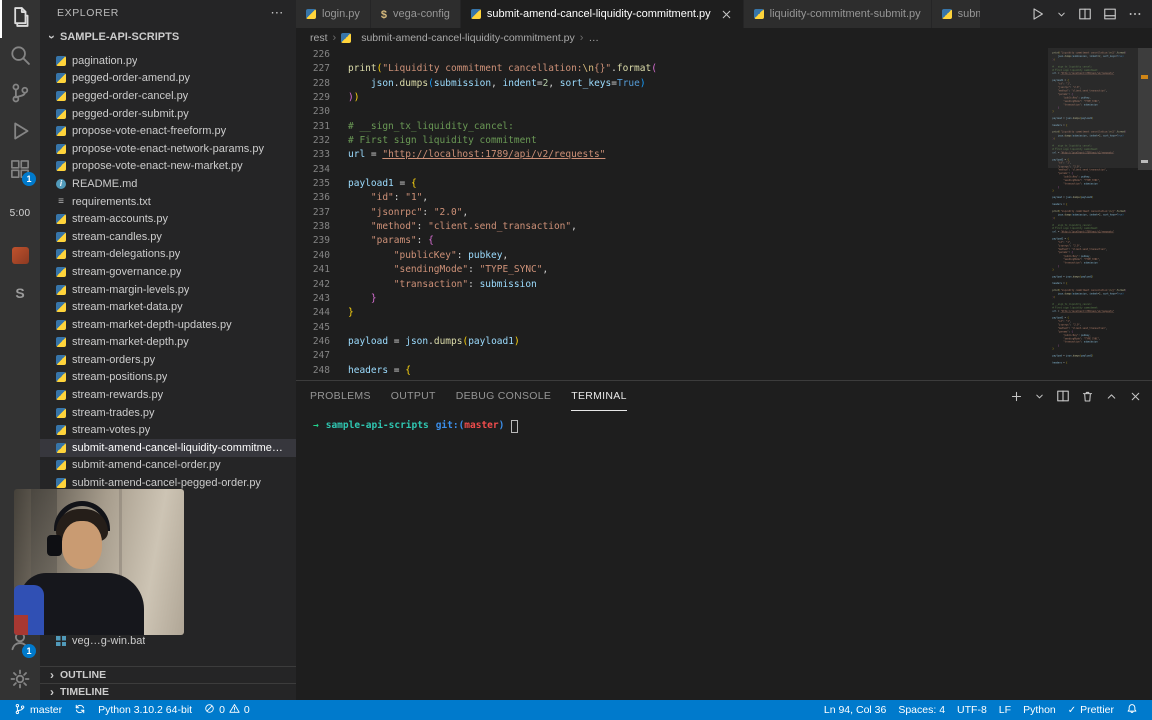  Describe the element at coordinates (168, 343) in the screenshot. I see `file-item-stream-market-depth-py: stream-market-depth.py` at that location.